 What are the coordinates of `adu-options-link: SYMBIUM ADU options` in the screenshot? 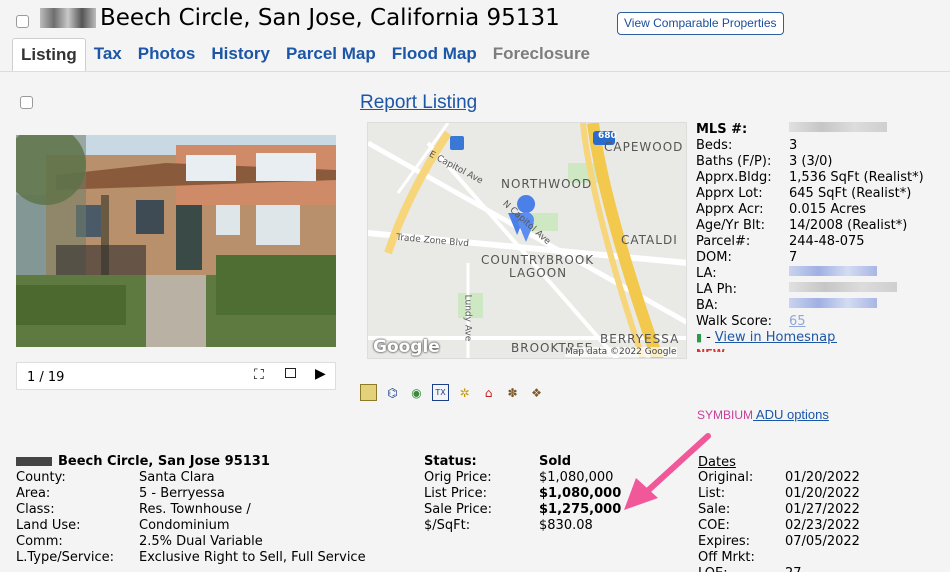 It's located at (763, 414).